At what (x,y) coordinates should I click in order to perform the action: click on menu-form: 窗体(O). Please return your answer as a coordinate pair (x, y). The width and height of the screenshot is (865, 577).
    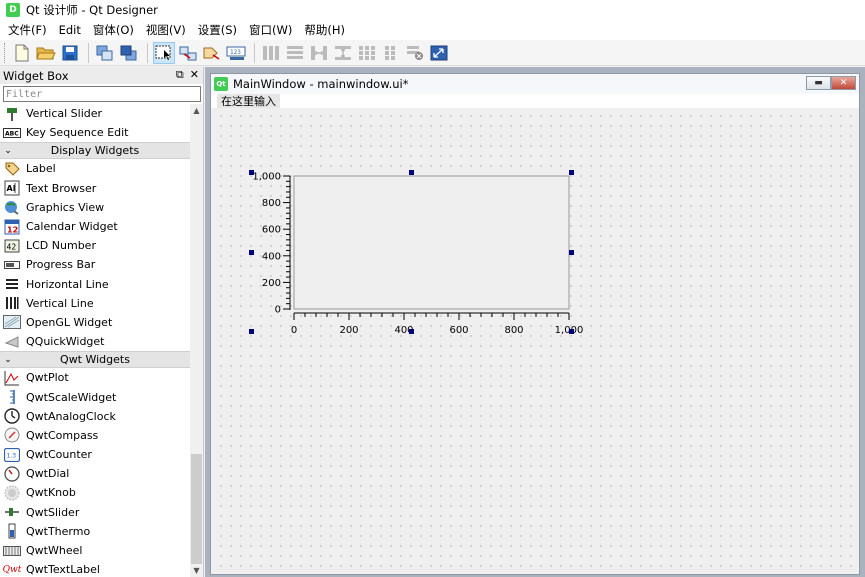
    Looking at the image, I should click on (113, 30).